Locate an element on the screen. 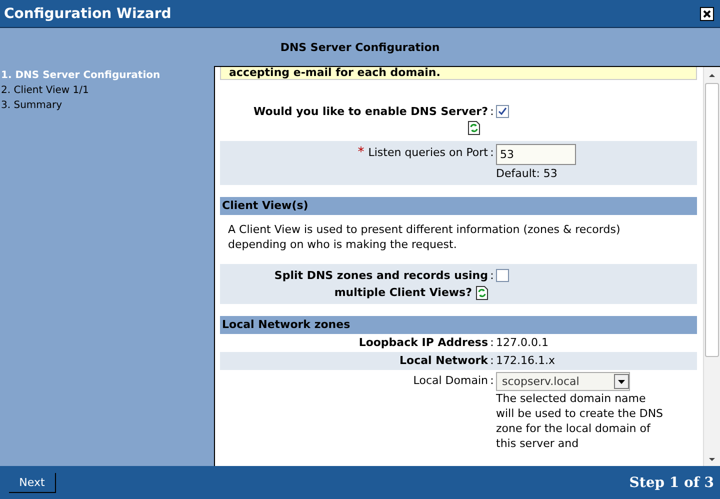  description-text: A Client View is used to present different information (zones & records) depending on who is making the request. is located at coordinates (424, 237).